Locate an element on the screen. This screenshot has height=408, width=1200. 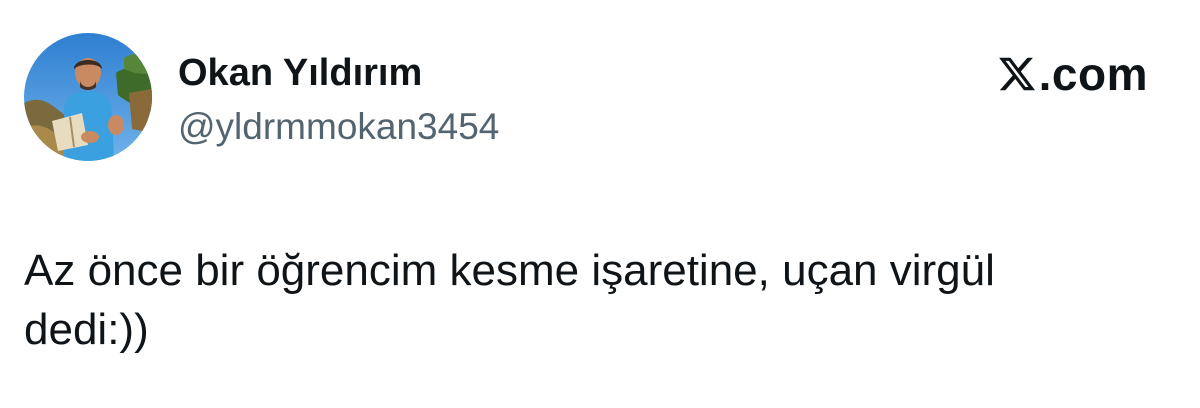
avatar-photo is located at coordinates (88, 97).